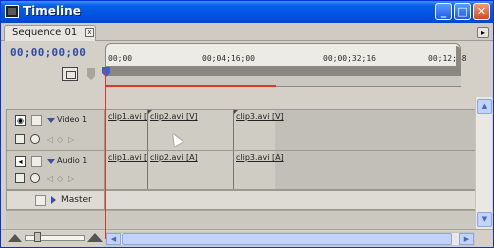  What do you see at coordinates (283, 71) in the screenshot?
I see `work-area-bar` at bounding box center [283, 71].